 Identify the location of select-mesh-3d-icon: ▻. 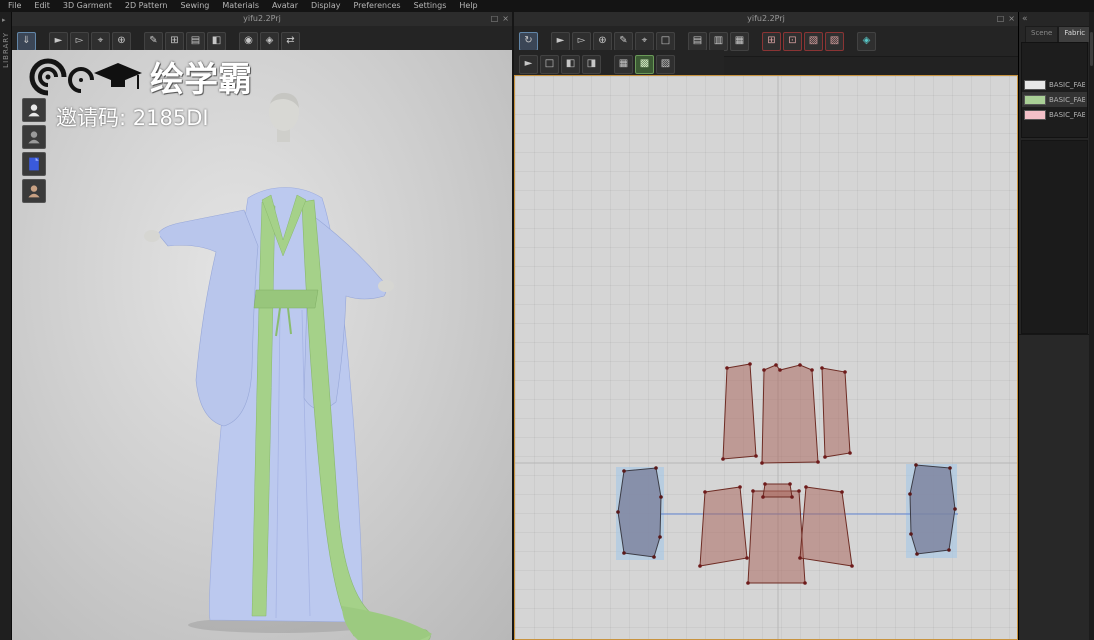
(79, 41).